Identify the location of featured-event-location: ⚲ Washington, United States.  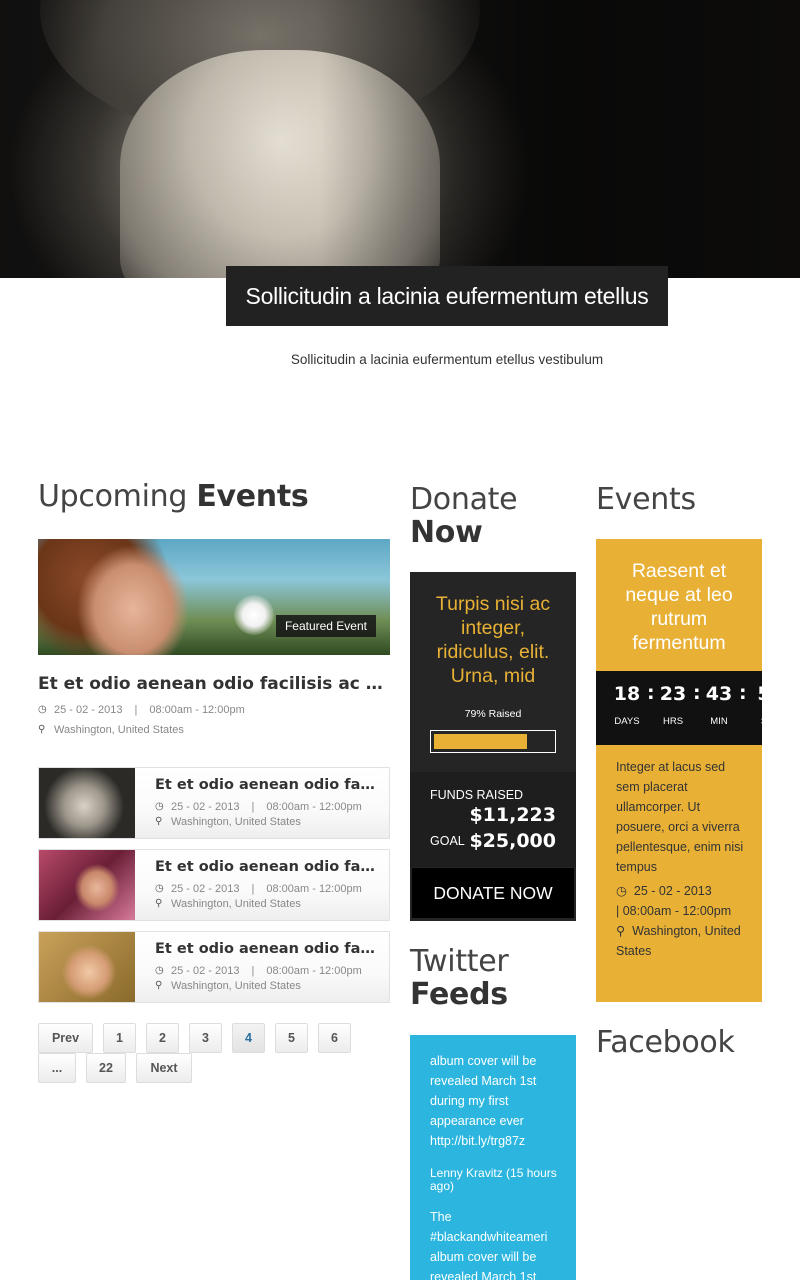
(111, 730).